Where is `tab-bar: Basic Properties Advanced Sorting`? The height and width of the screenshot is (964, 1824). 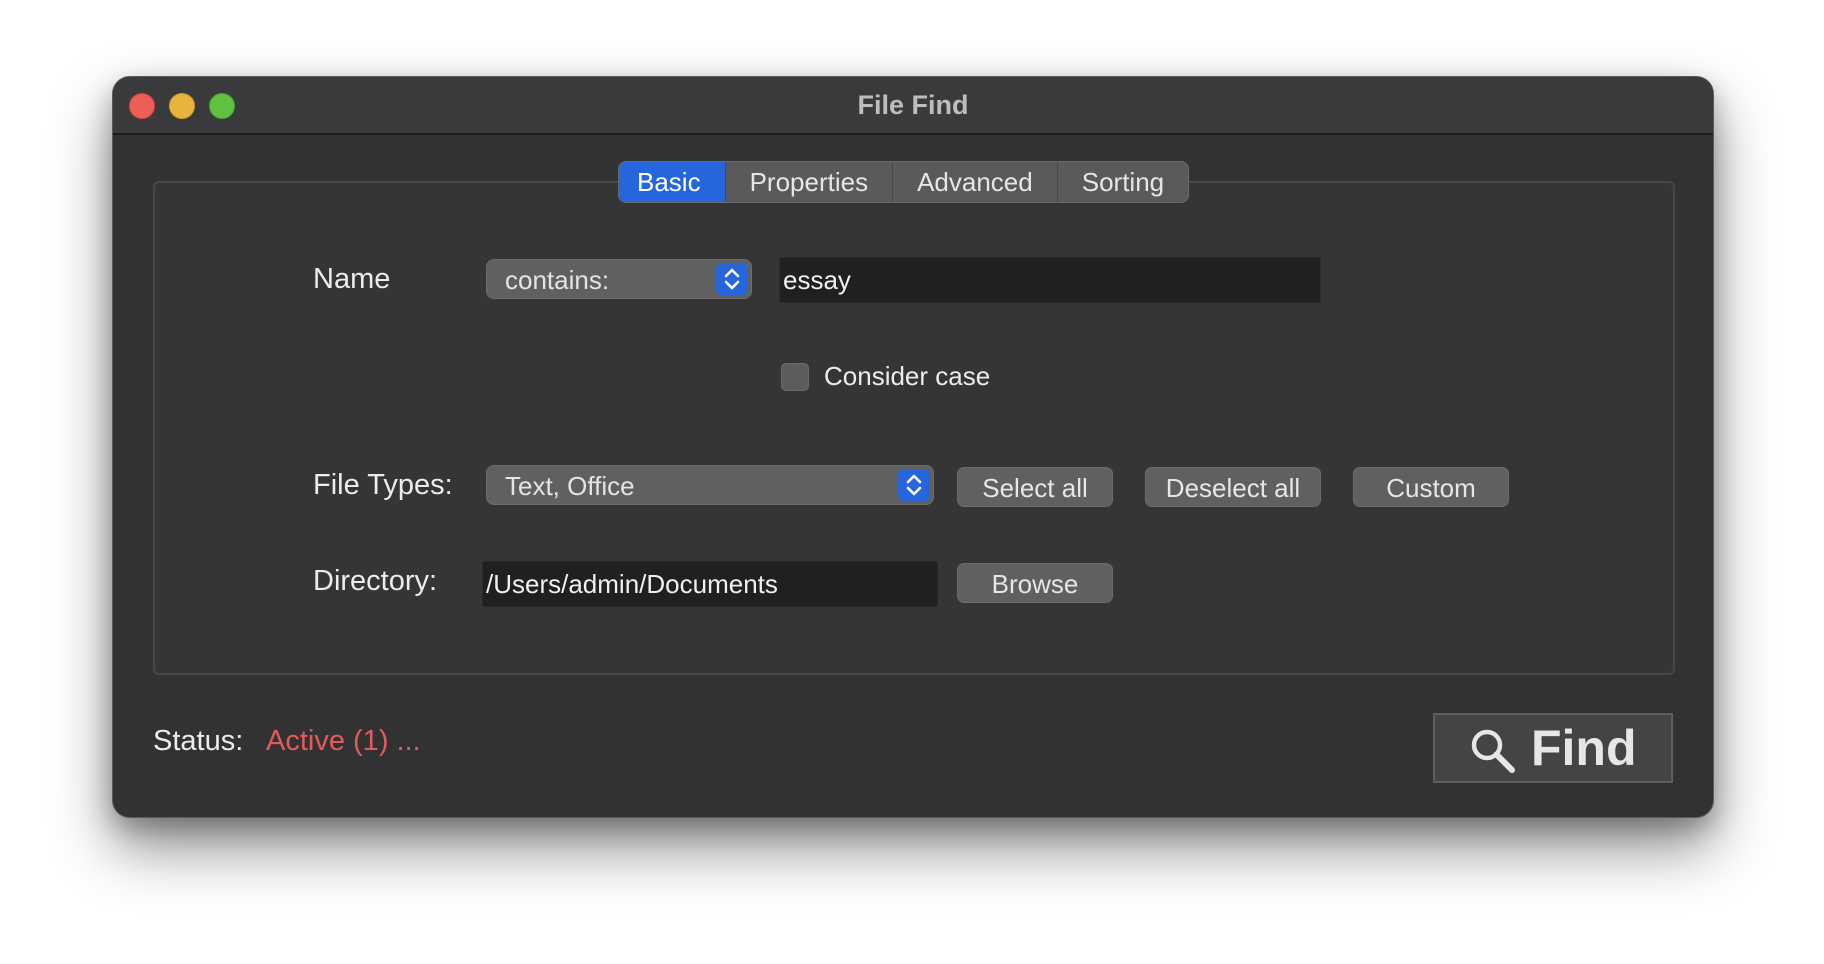 tab-bar: Basic Properties Advanced Sorting is located at coordinates (904, 182).